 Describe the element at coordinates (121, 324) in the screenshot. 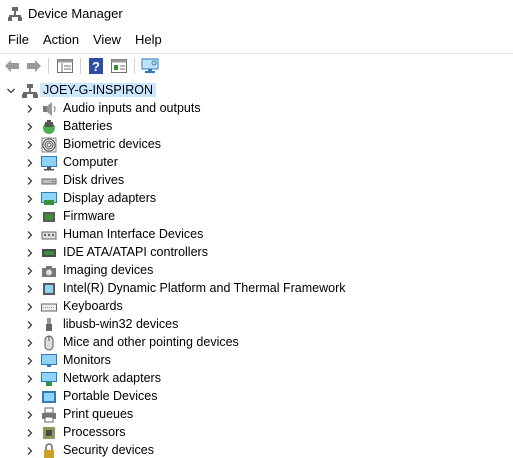

I see `tree-item-label: libusb-win32 devices` at that location.